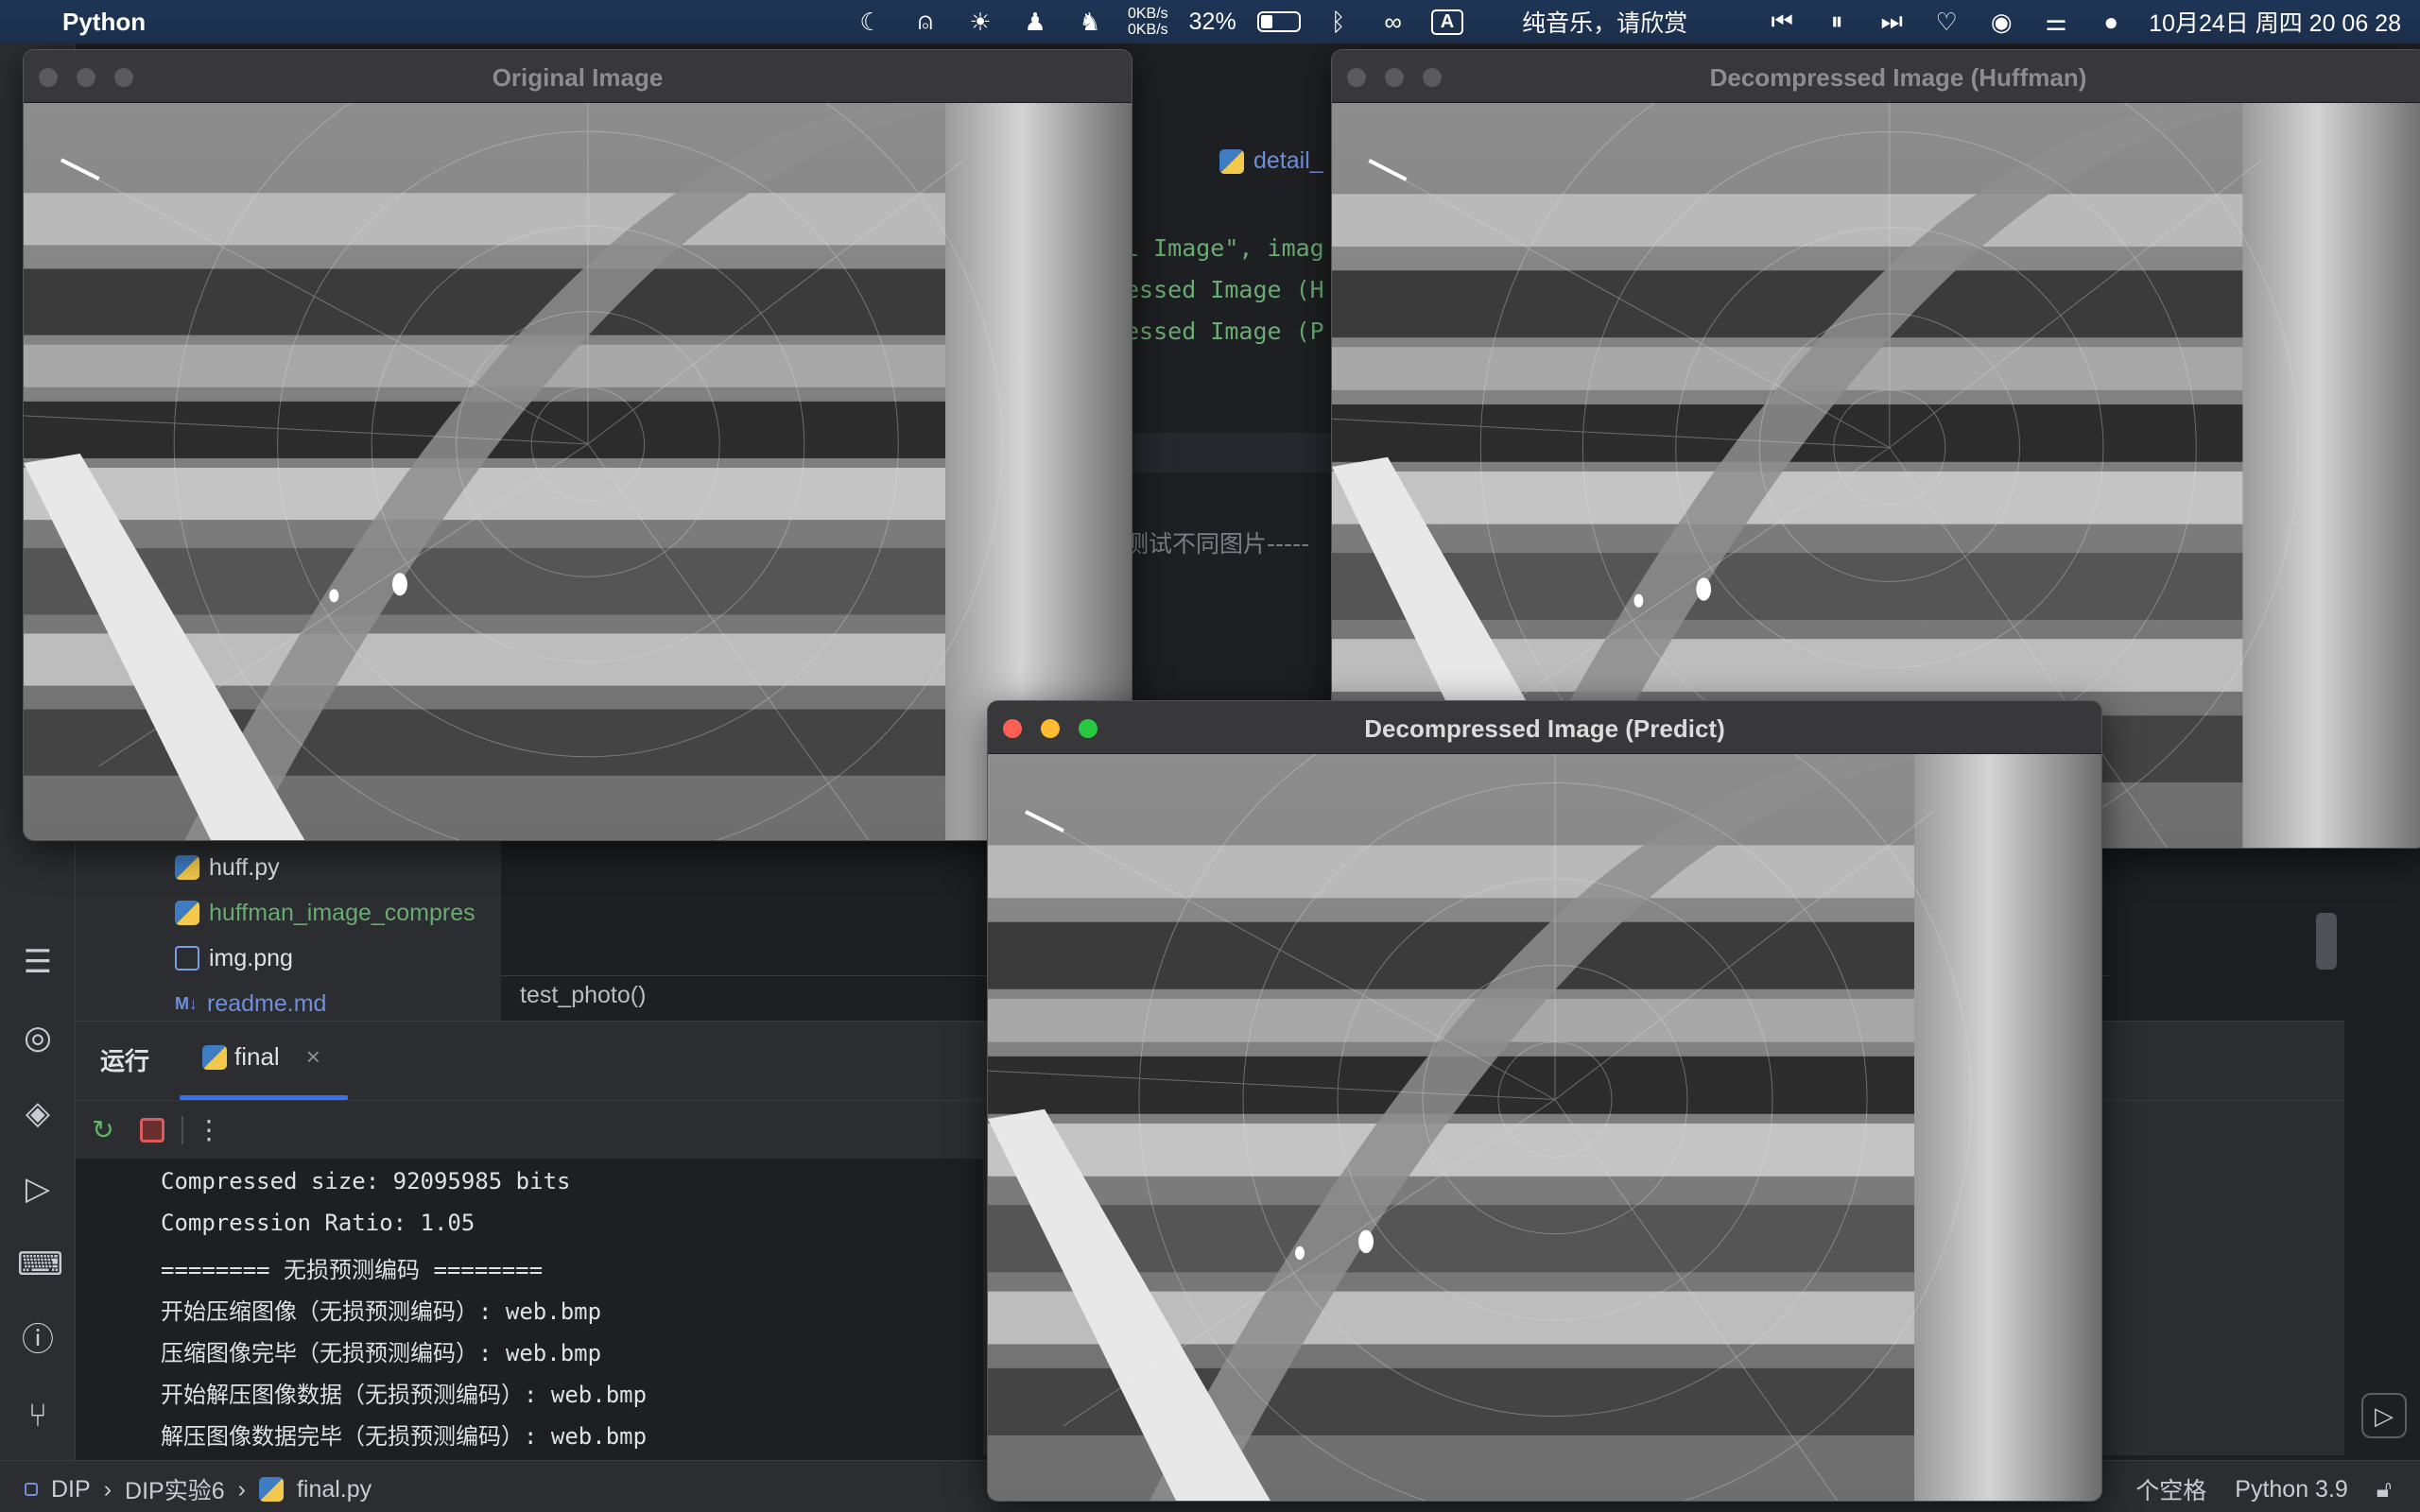 The width and height of the screenshot is (2420, 1512). What do you see at coordinates (1898, 77) in the screenshot?
I see `window-title: Decompressed Image (Huffman)` at bounding box center [1898, 77].